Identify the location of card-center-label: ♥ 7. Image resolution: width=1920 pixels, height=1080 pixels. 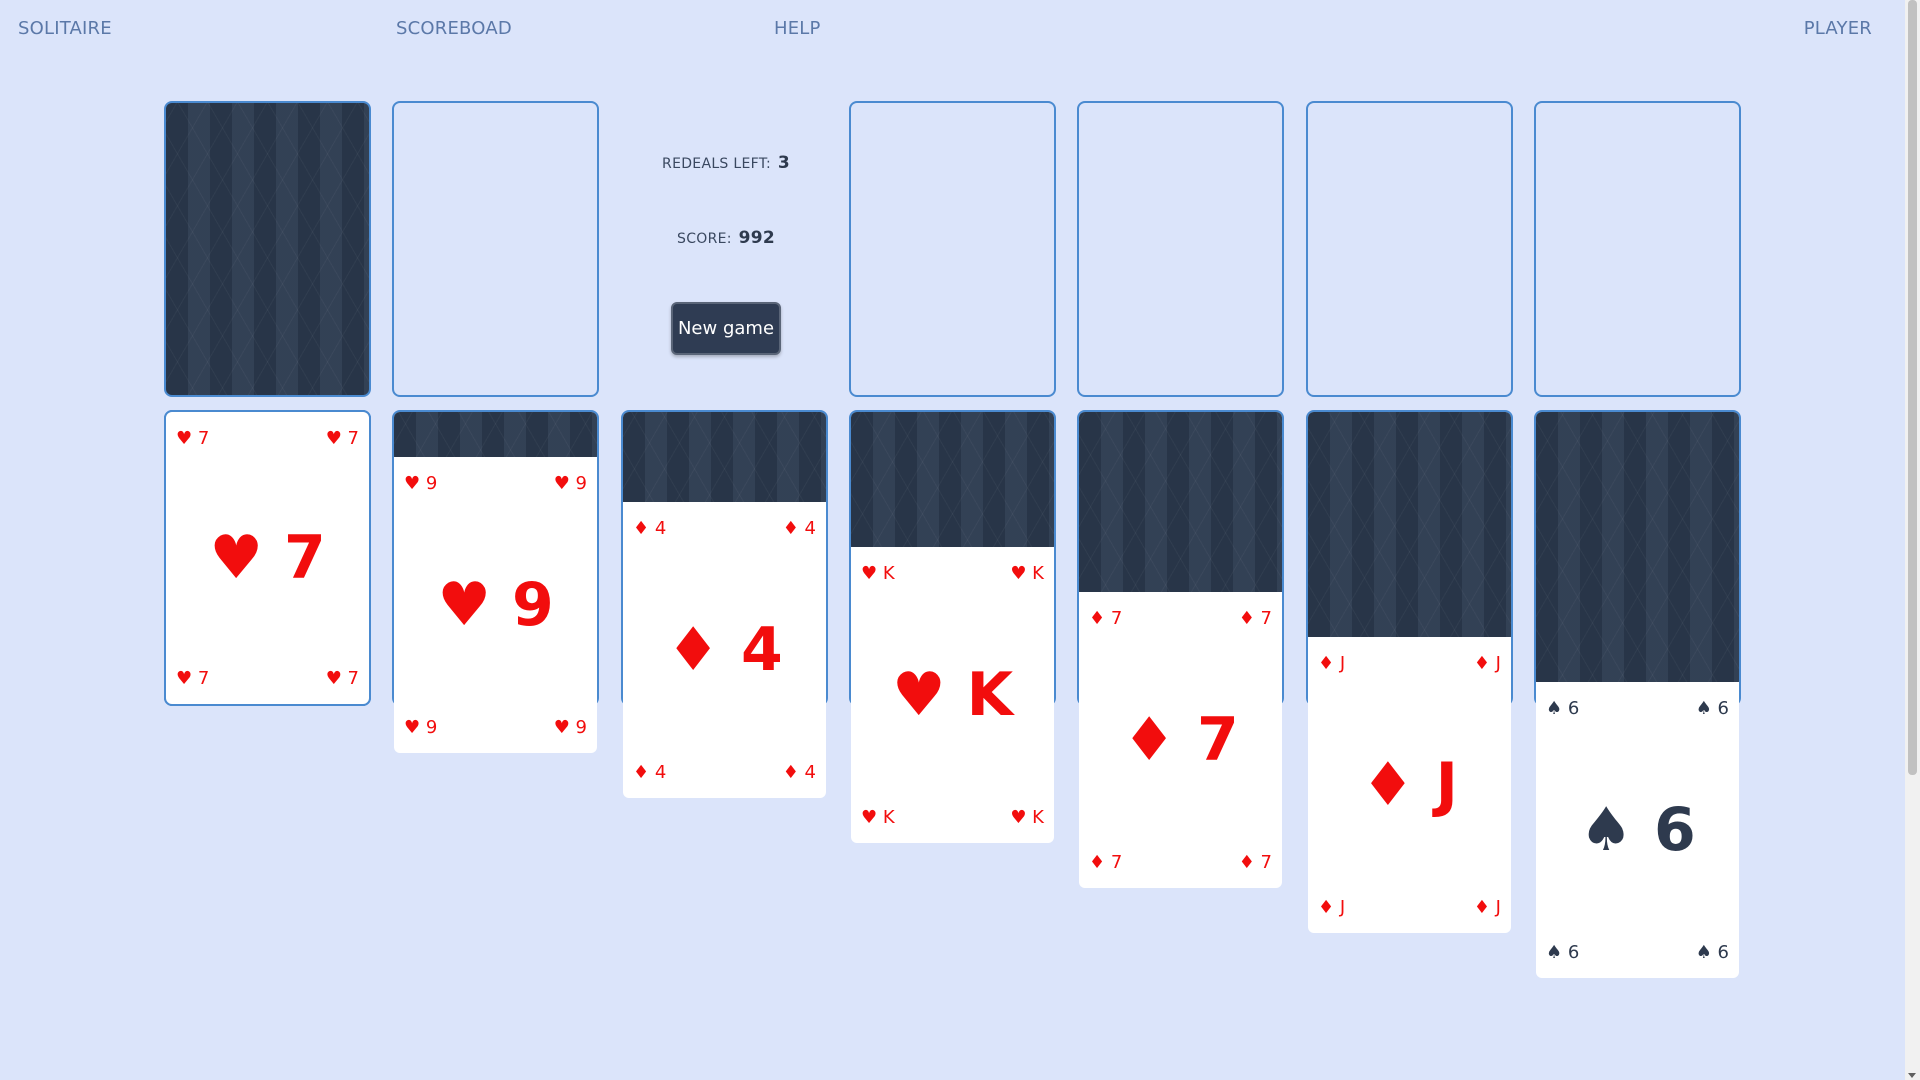
(267, 558).